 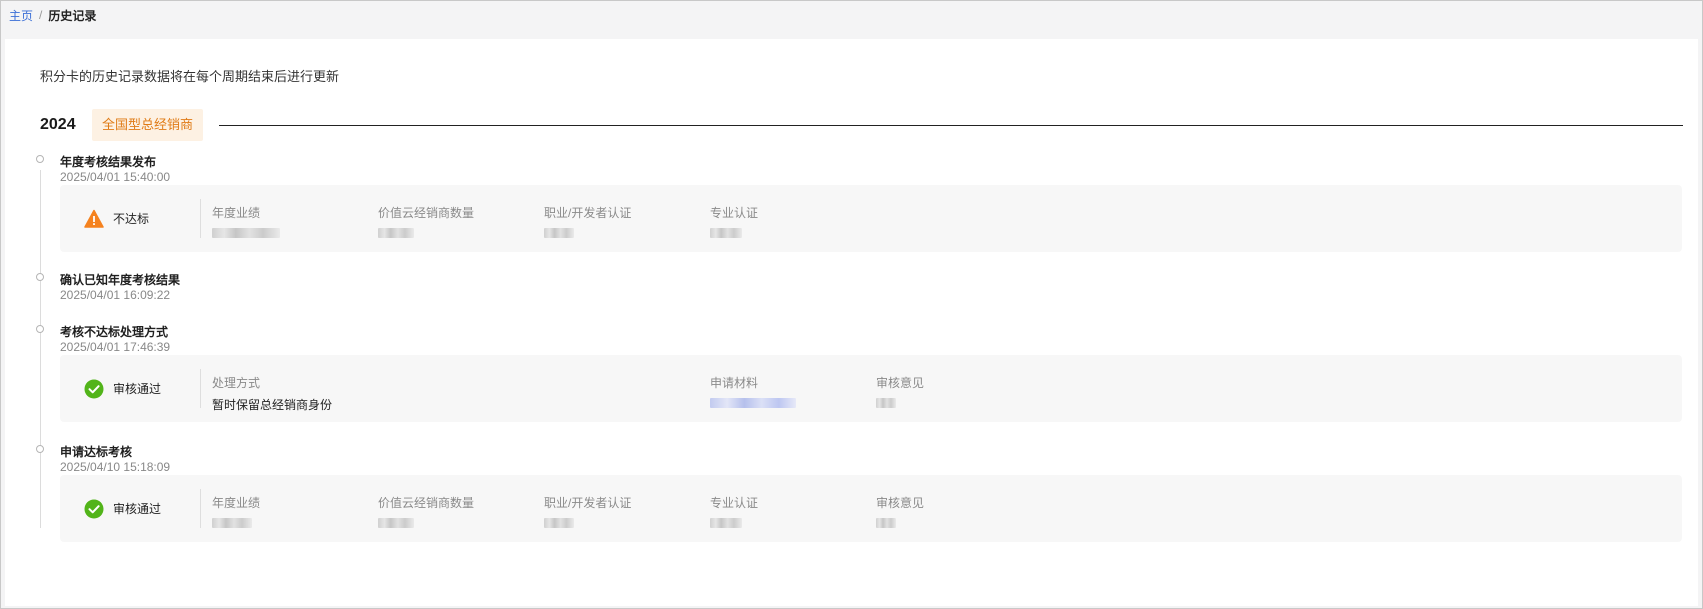 I want to click on event-title: 申请达标考核, so click(x=96, y=452).